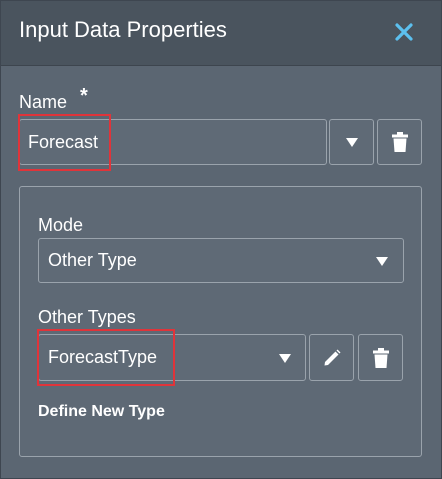 The height and width of the screenshot is (479, 442). I want to click on name-label: Name, so click(43, 102).